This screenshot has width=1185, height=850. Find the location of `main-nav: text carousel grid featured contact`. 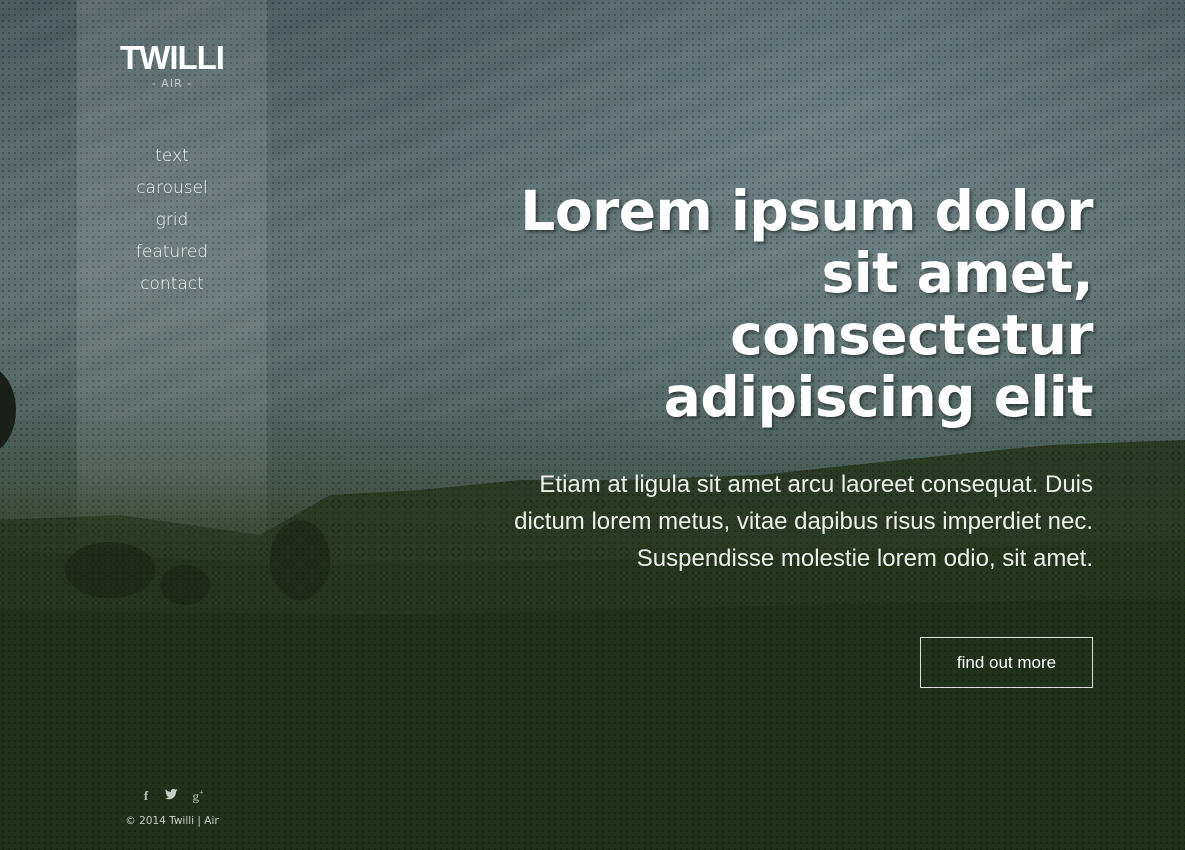

main-nav: text carousel grid featured contact is located at coordinates (172, 220).